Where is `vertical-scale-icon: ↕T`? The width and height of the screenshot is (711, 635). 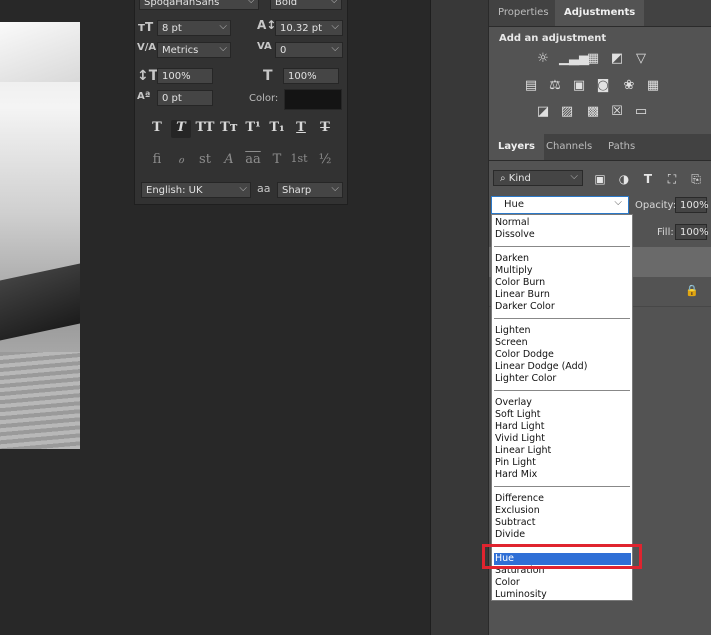 vertical-scale-icon: ↕T is located at coordinates (148, 76).